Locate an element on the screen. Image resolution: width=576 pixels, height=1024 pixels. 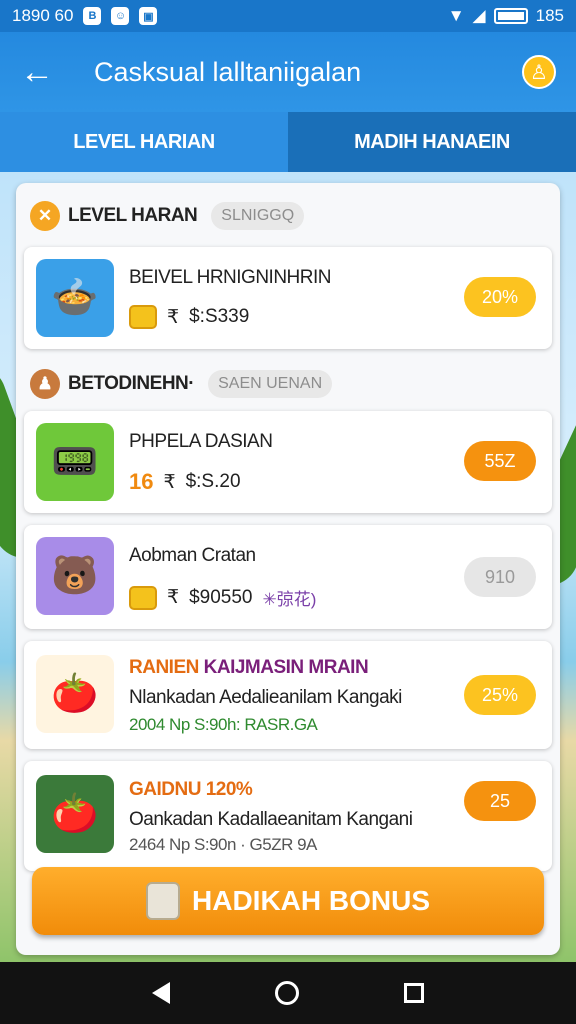
card-reward: 16 ₹ $:S.20 is located at coordinates (185, 482).